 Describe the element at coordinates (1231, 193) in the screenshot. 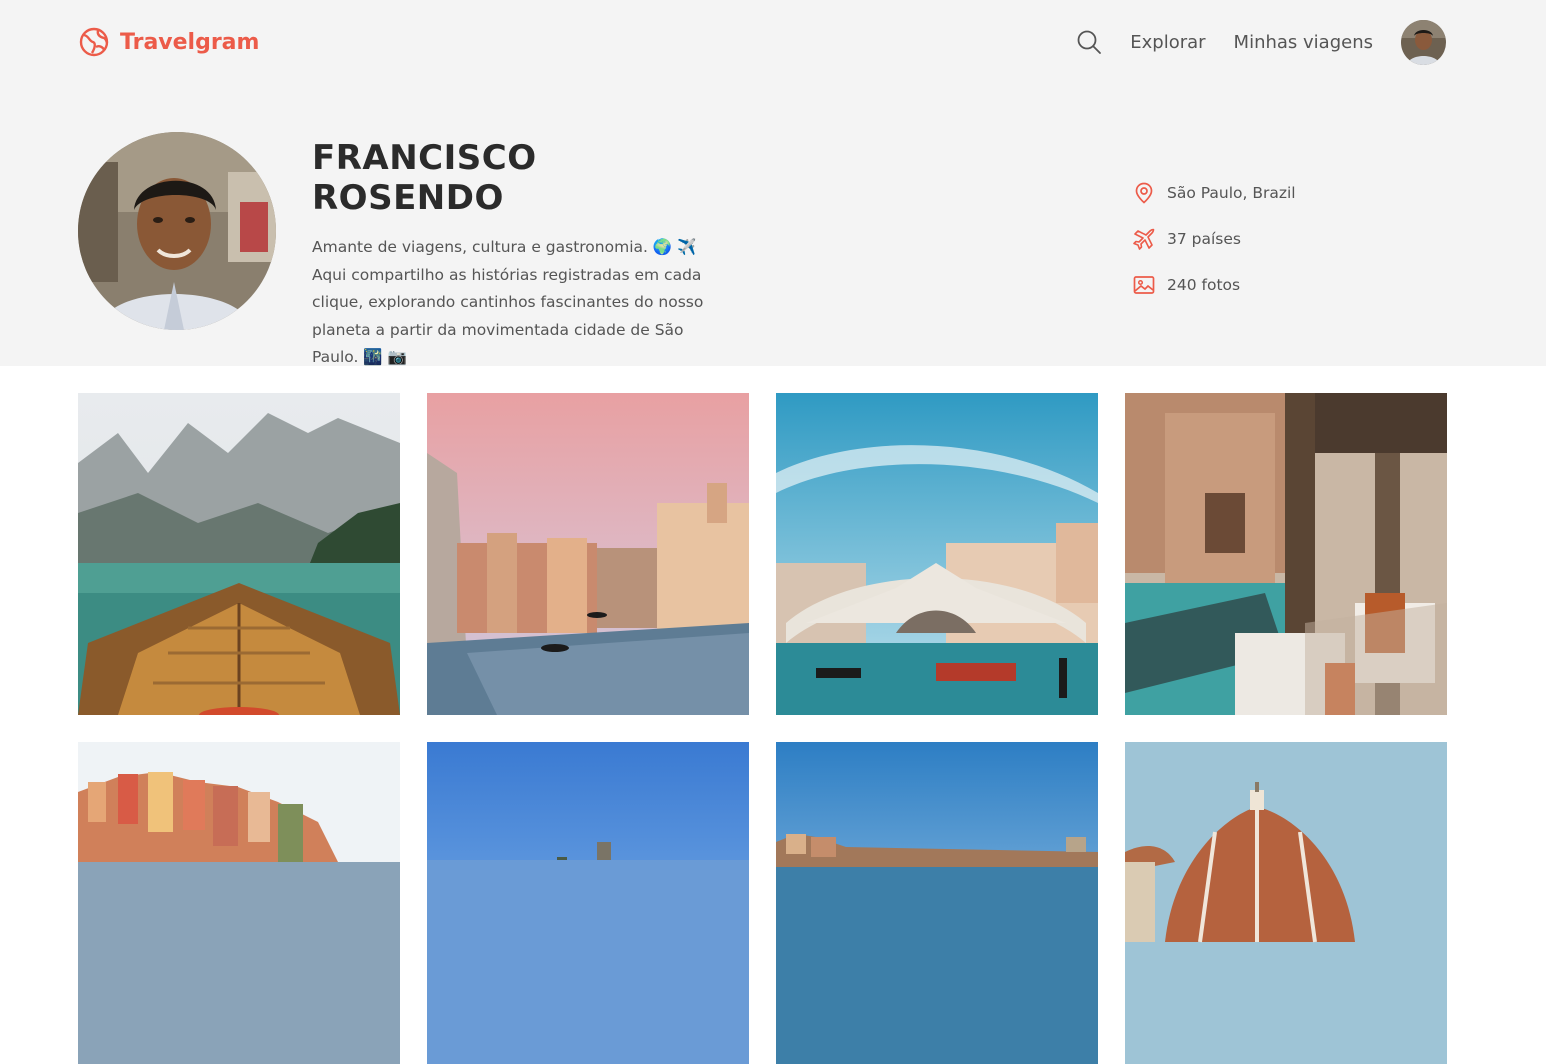

I see `stat-location-text: São Paulo, Brazil` at that location.